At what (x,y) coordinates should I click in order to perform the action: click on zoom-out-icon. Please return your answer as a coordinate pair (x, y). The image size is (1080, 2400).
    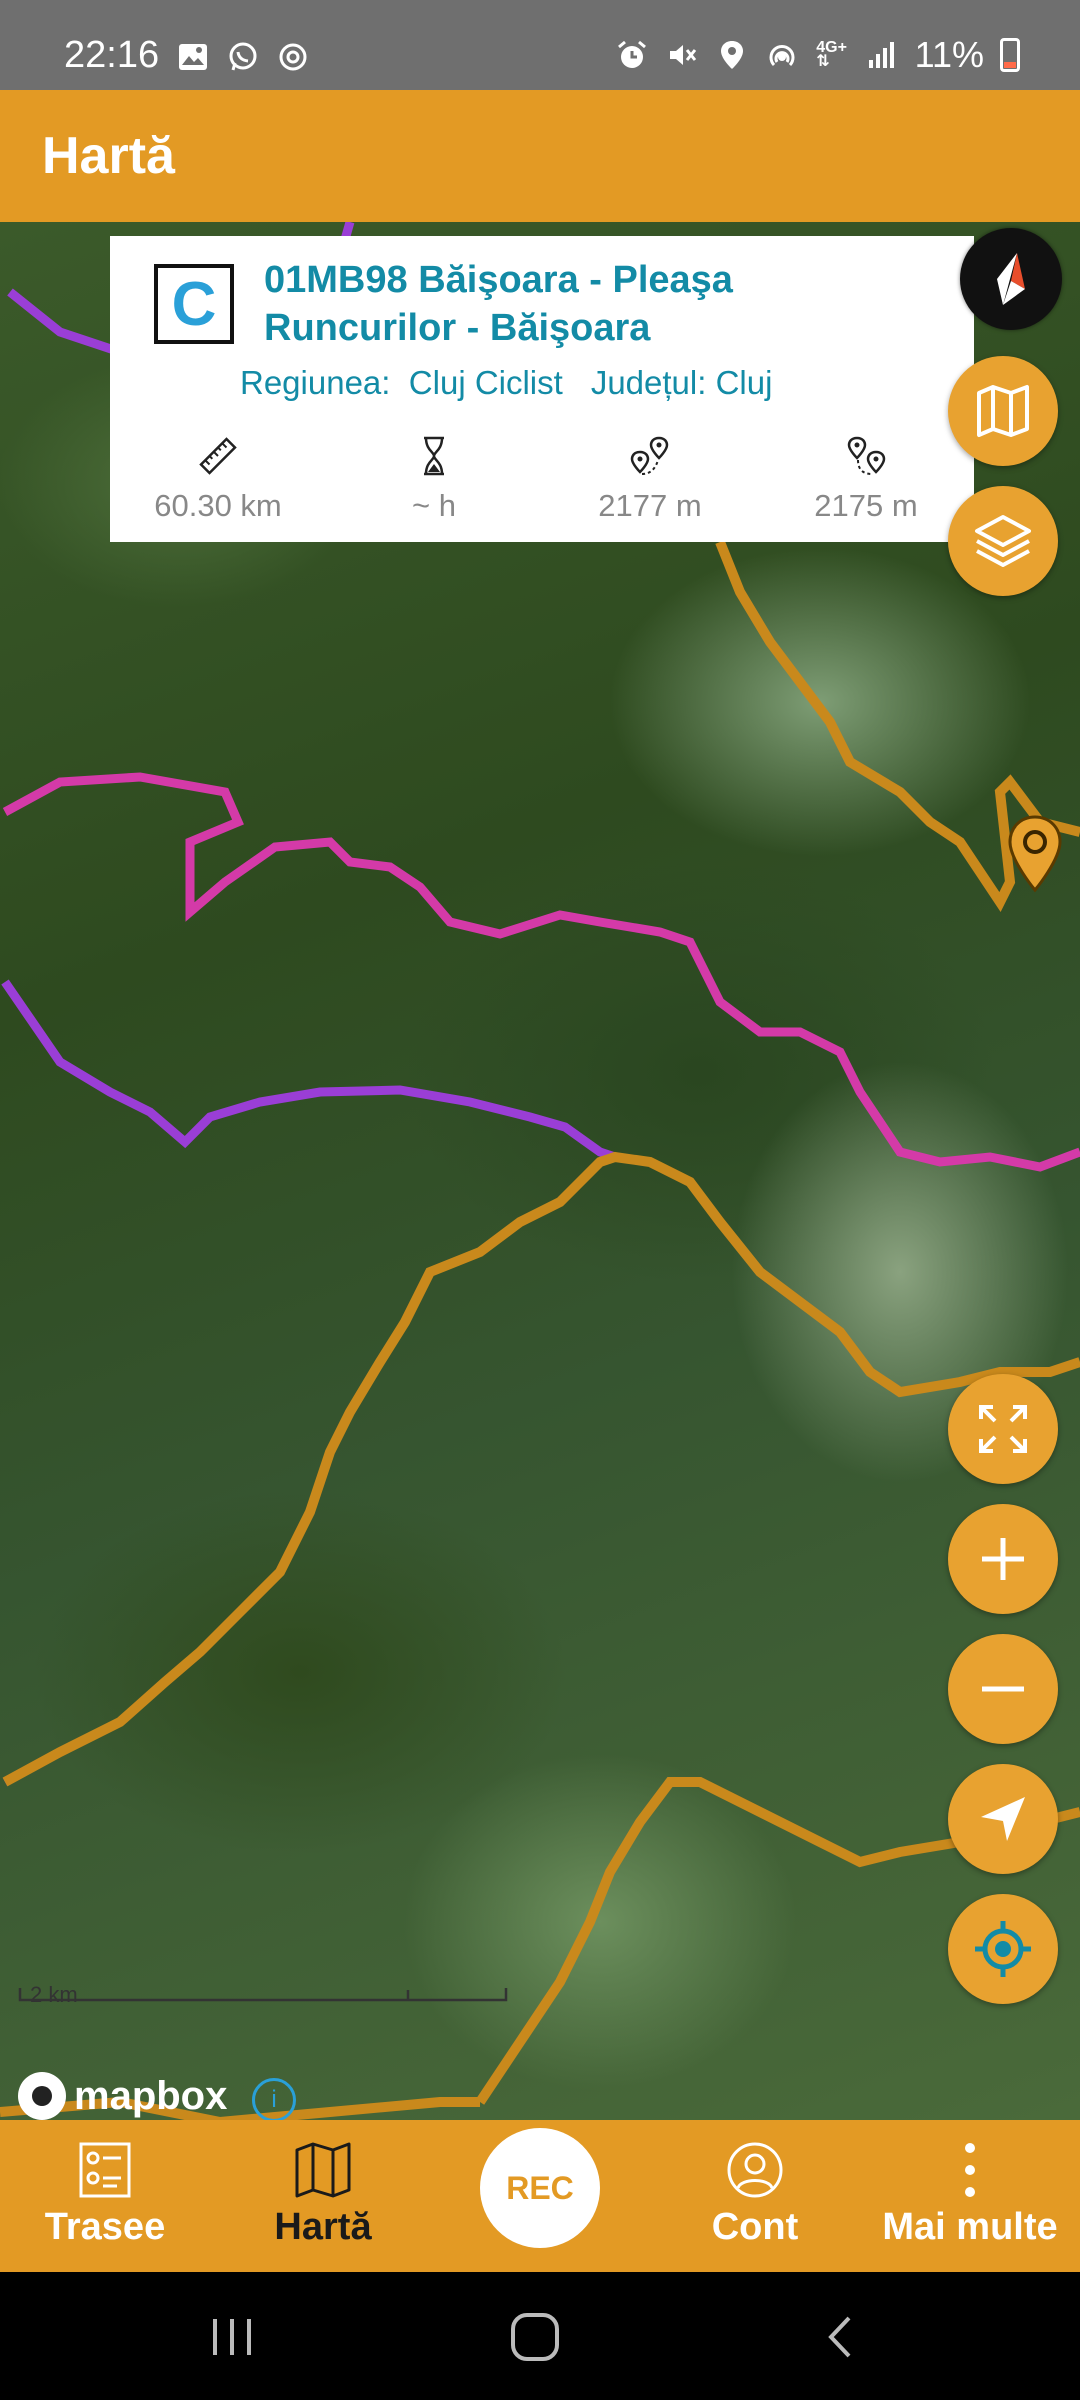
    Looking at the image, I should click on (1003, 1689).